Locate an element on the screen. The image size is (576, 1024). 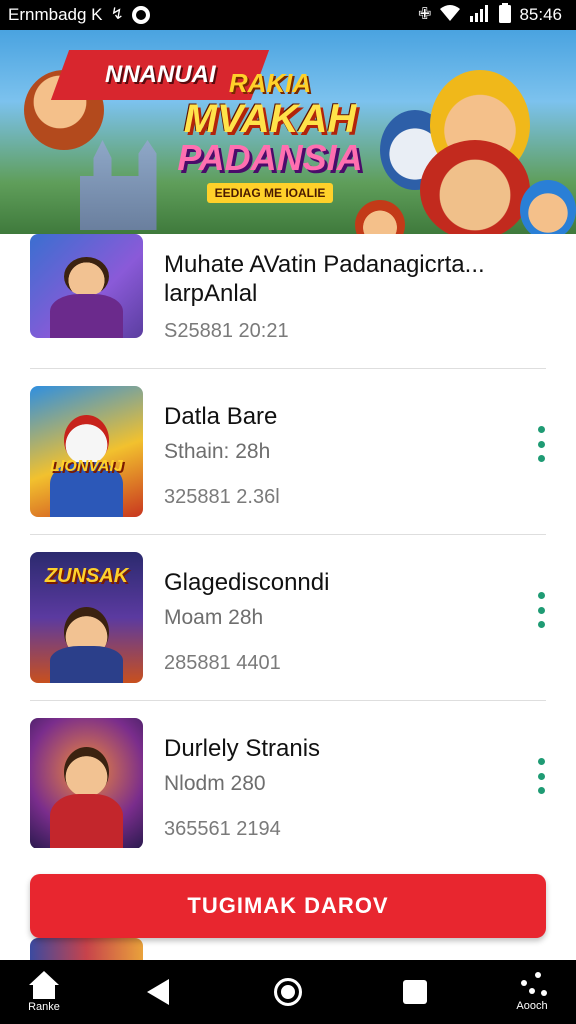
home-label: Ranke is located at coordinates (44, 1007).